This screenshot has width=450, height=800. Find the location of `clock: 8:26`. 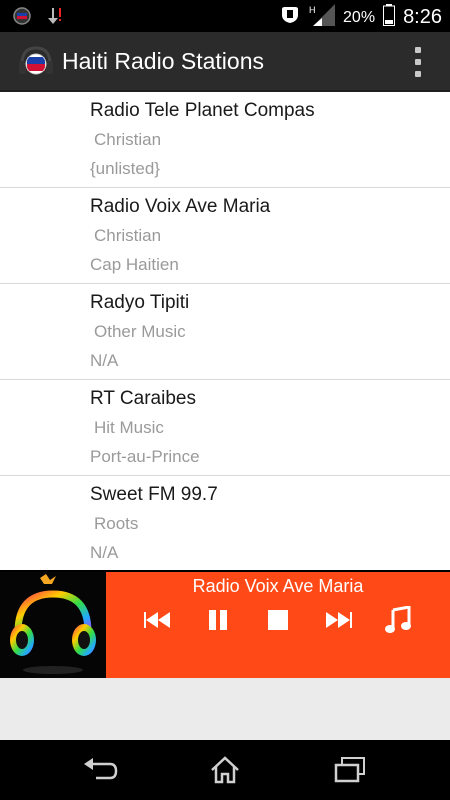

clock: 8:26 is located at coordinates (422, 17).